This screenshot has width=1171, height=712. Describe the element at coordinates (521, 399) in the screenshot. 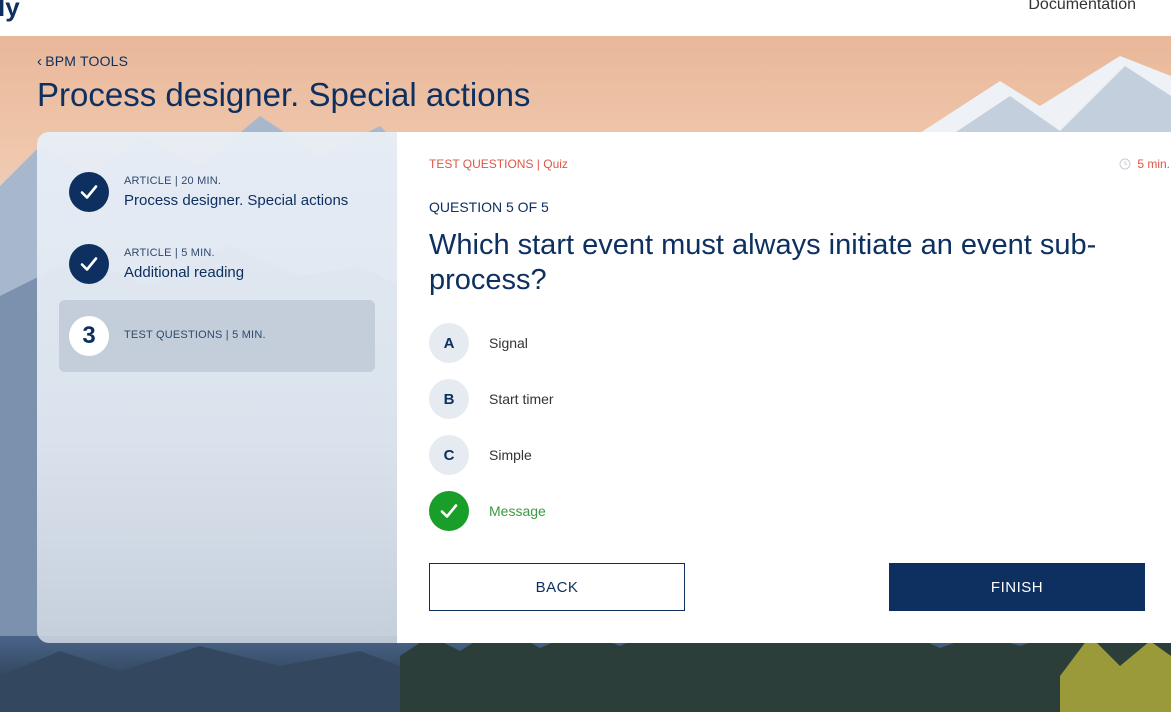

I see `option-text: Start timer` at that location.